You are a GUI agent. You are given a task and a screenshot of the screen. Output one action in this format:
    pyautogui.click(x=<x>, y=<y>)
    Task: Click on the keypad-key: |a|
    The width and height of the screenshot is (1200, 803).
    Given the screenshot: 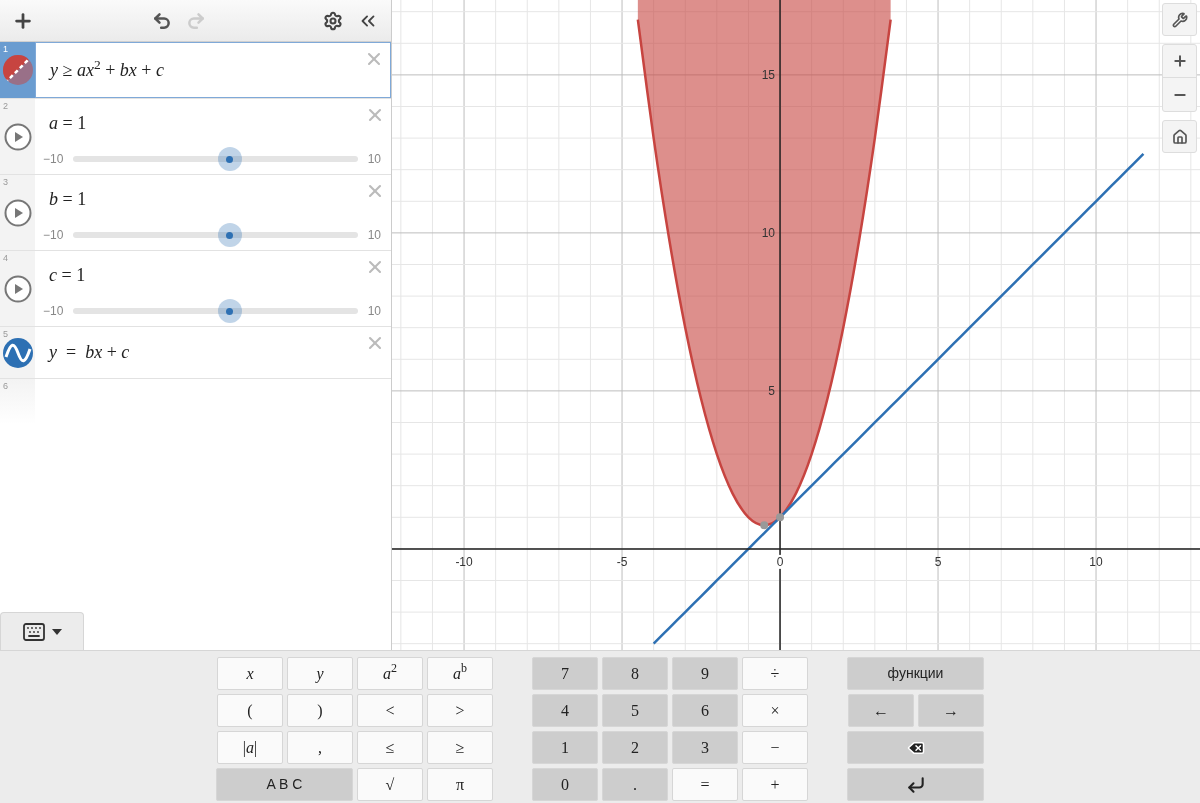 What is the action you would take?
    pyautogui.click(x=250, y=747)
    